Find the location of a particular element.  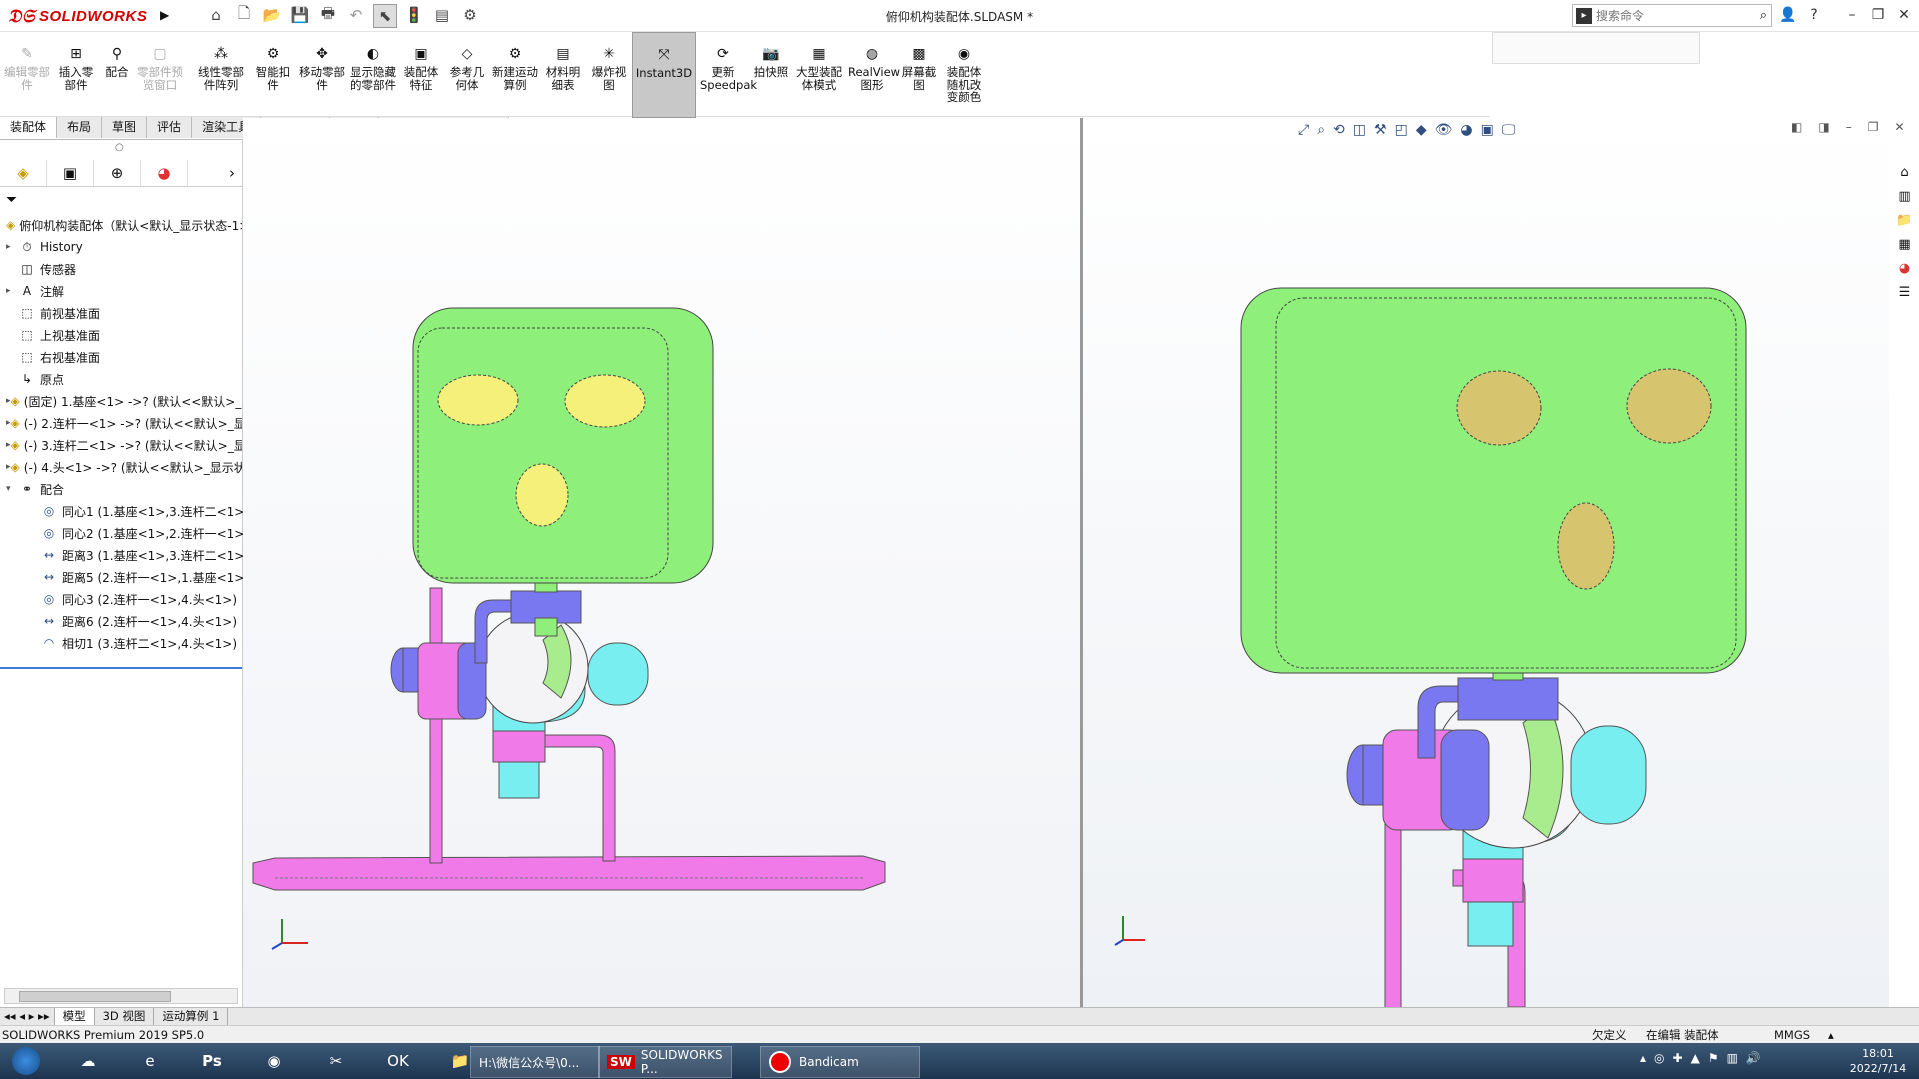

panel-more-arrow-icon: › is located at coordinates (232, 173).